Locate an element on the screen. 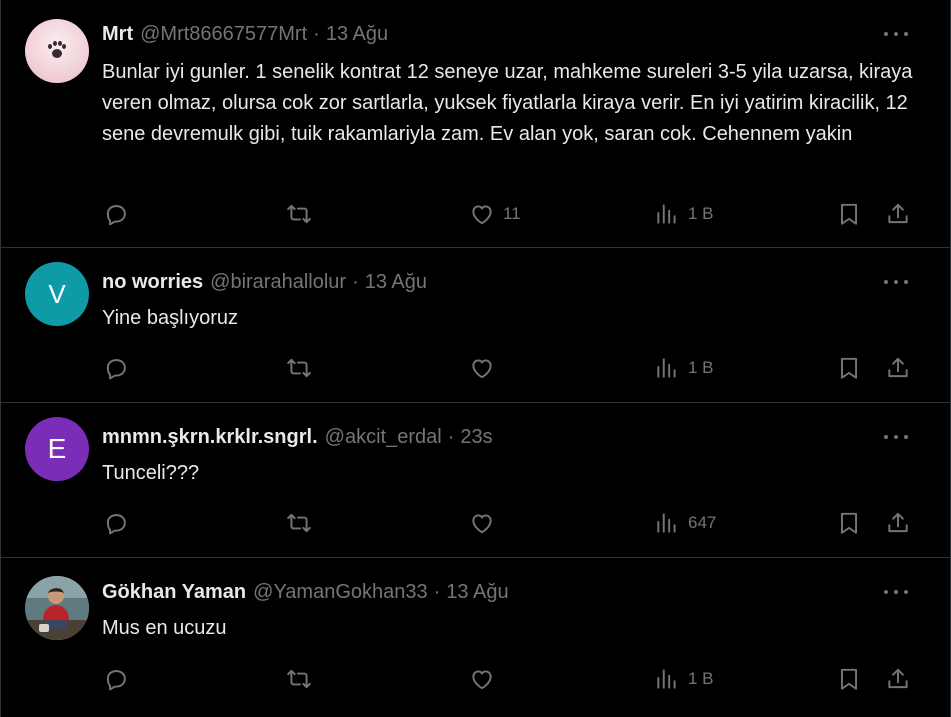  like-button: 11 is located at coordinates (495, 214).